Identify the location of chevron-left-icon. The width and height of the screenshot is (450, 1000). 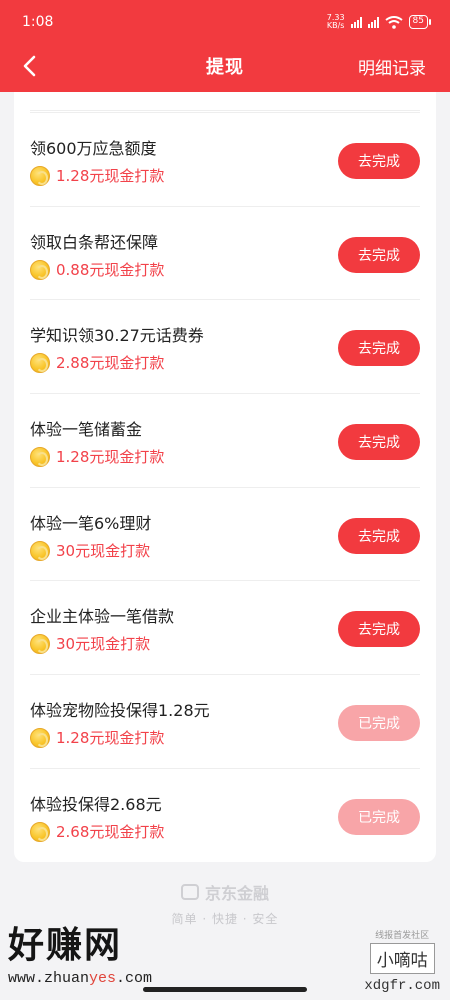
(29, 66).